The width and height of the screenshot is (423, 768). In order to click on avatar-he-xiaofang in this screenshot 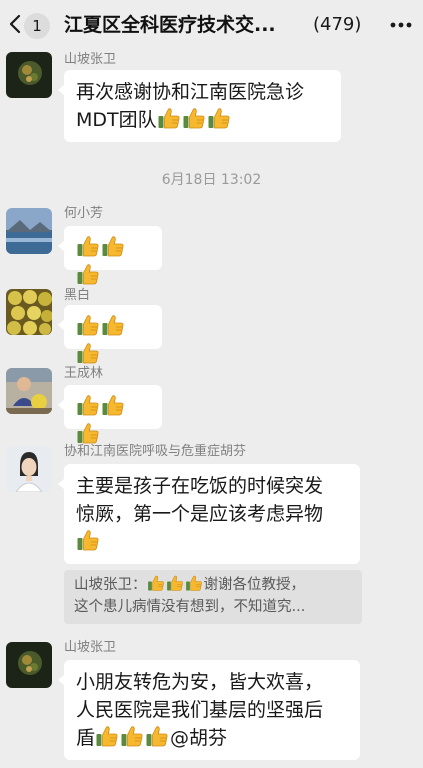, I will do `click(29, 231)`.